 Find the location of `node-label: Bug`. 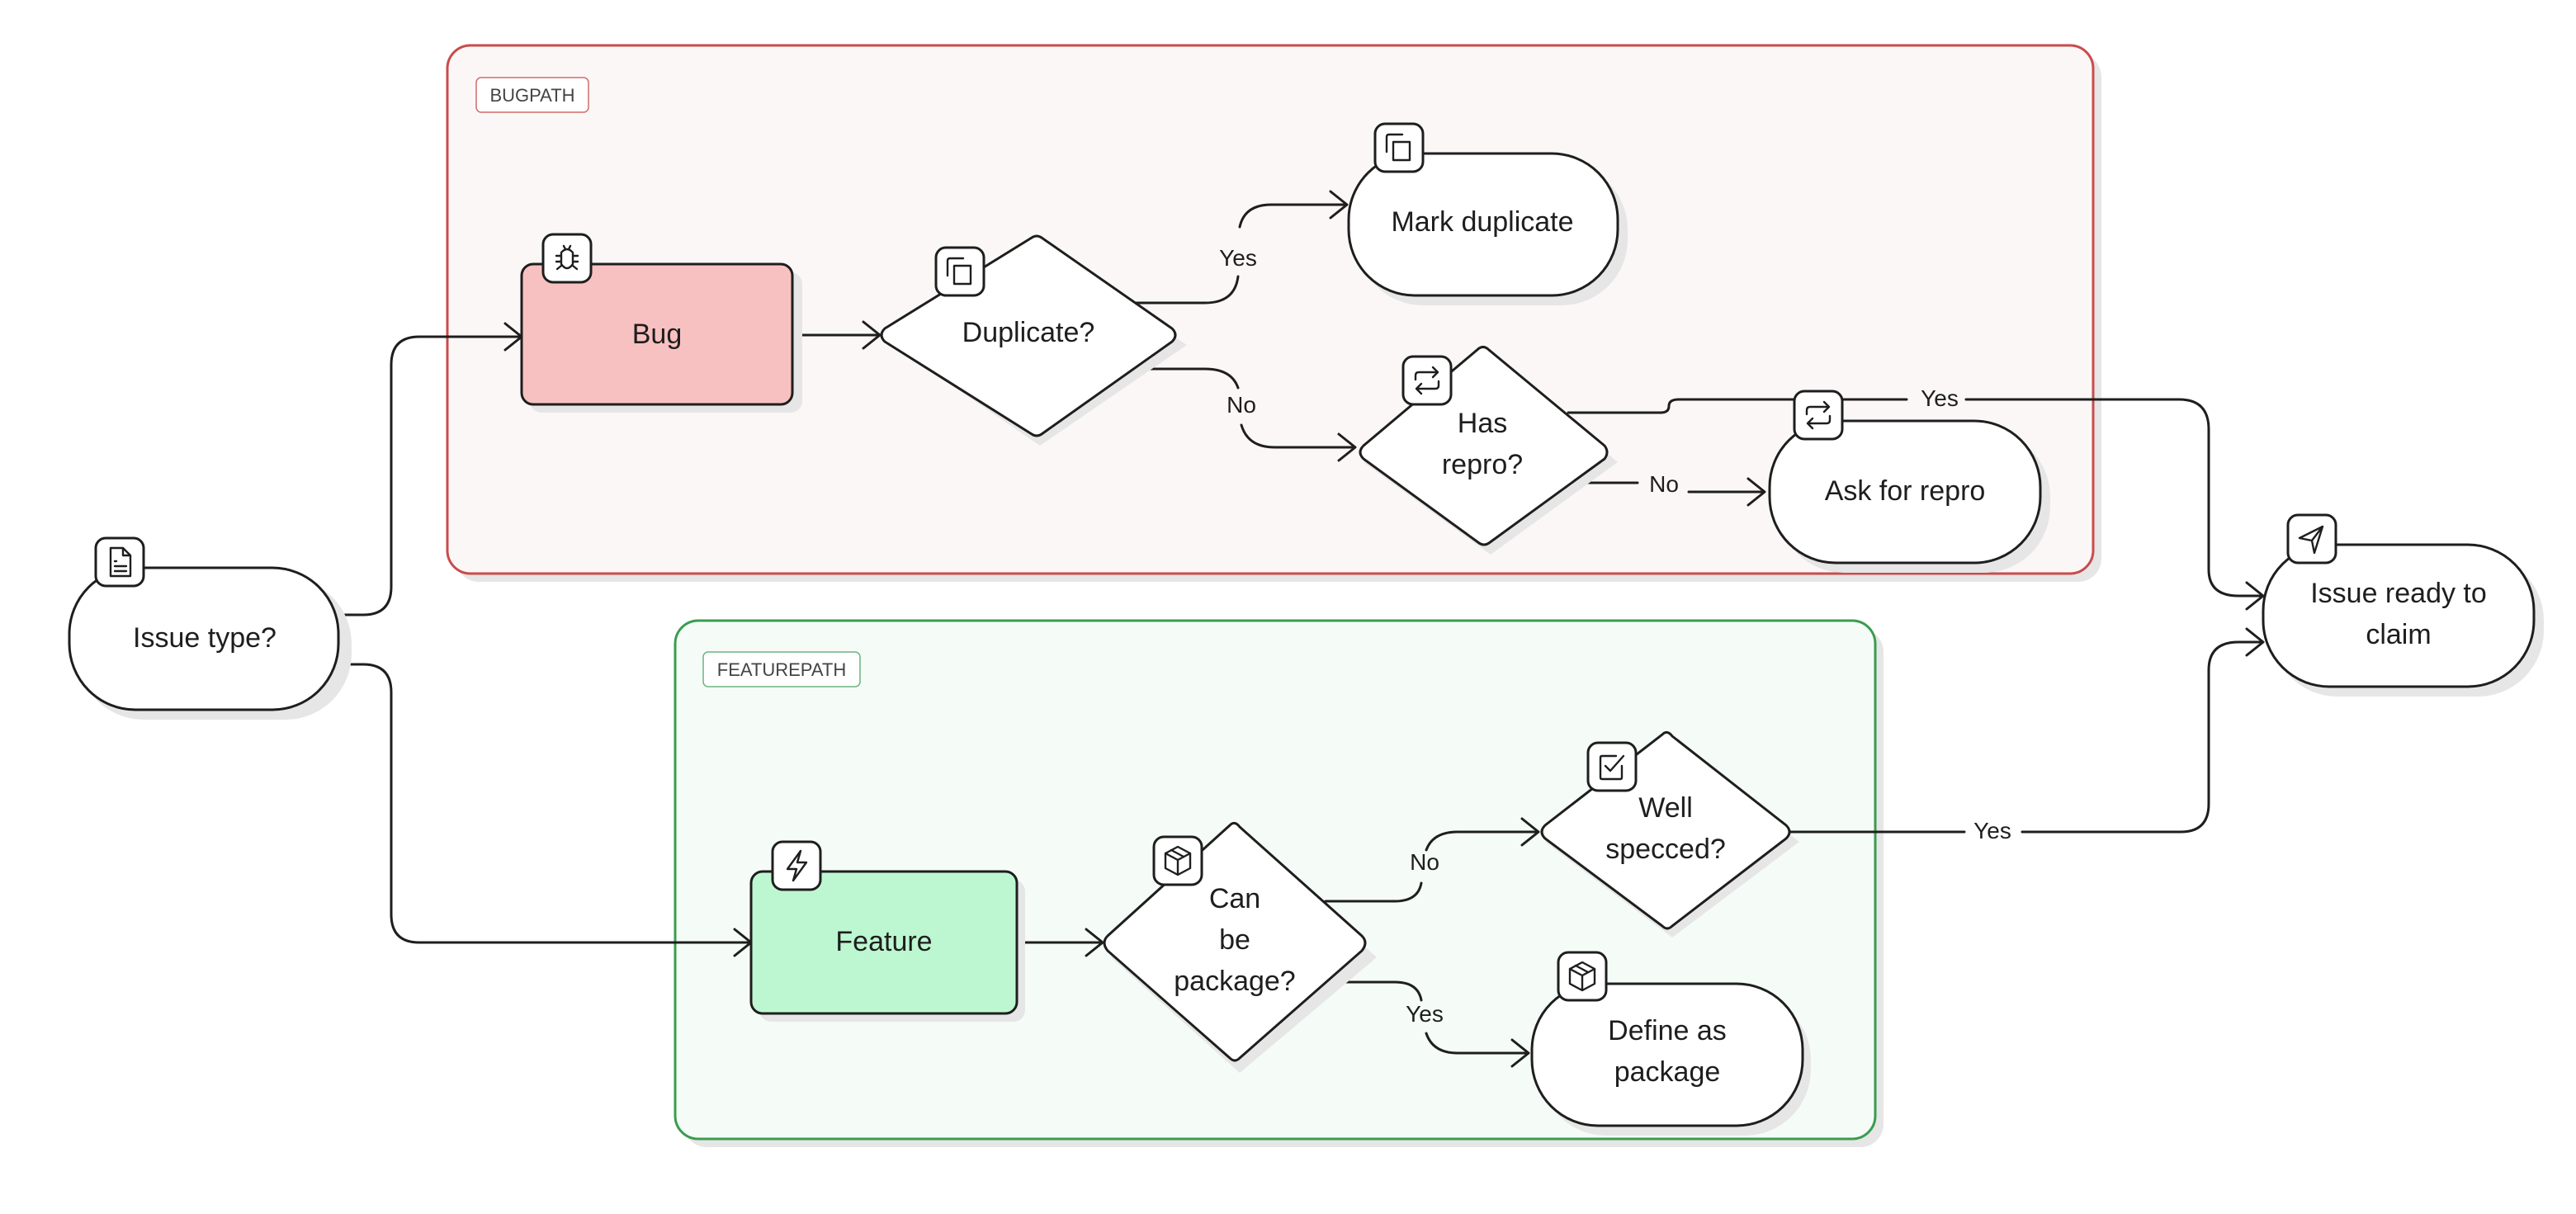

node-label: Bug is located at coordinates (657, 334).